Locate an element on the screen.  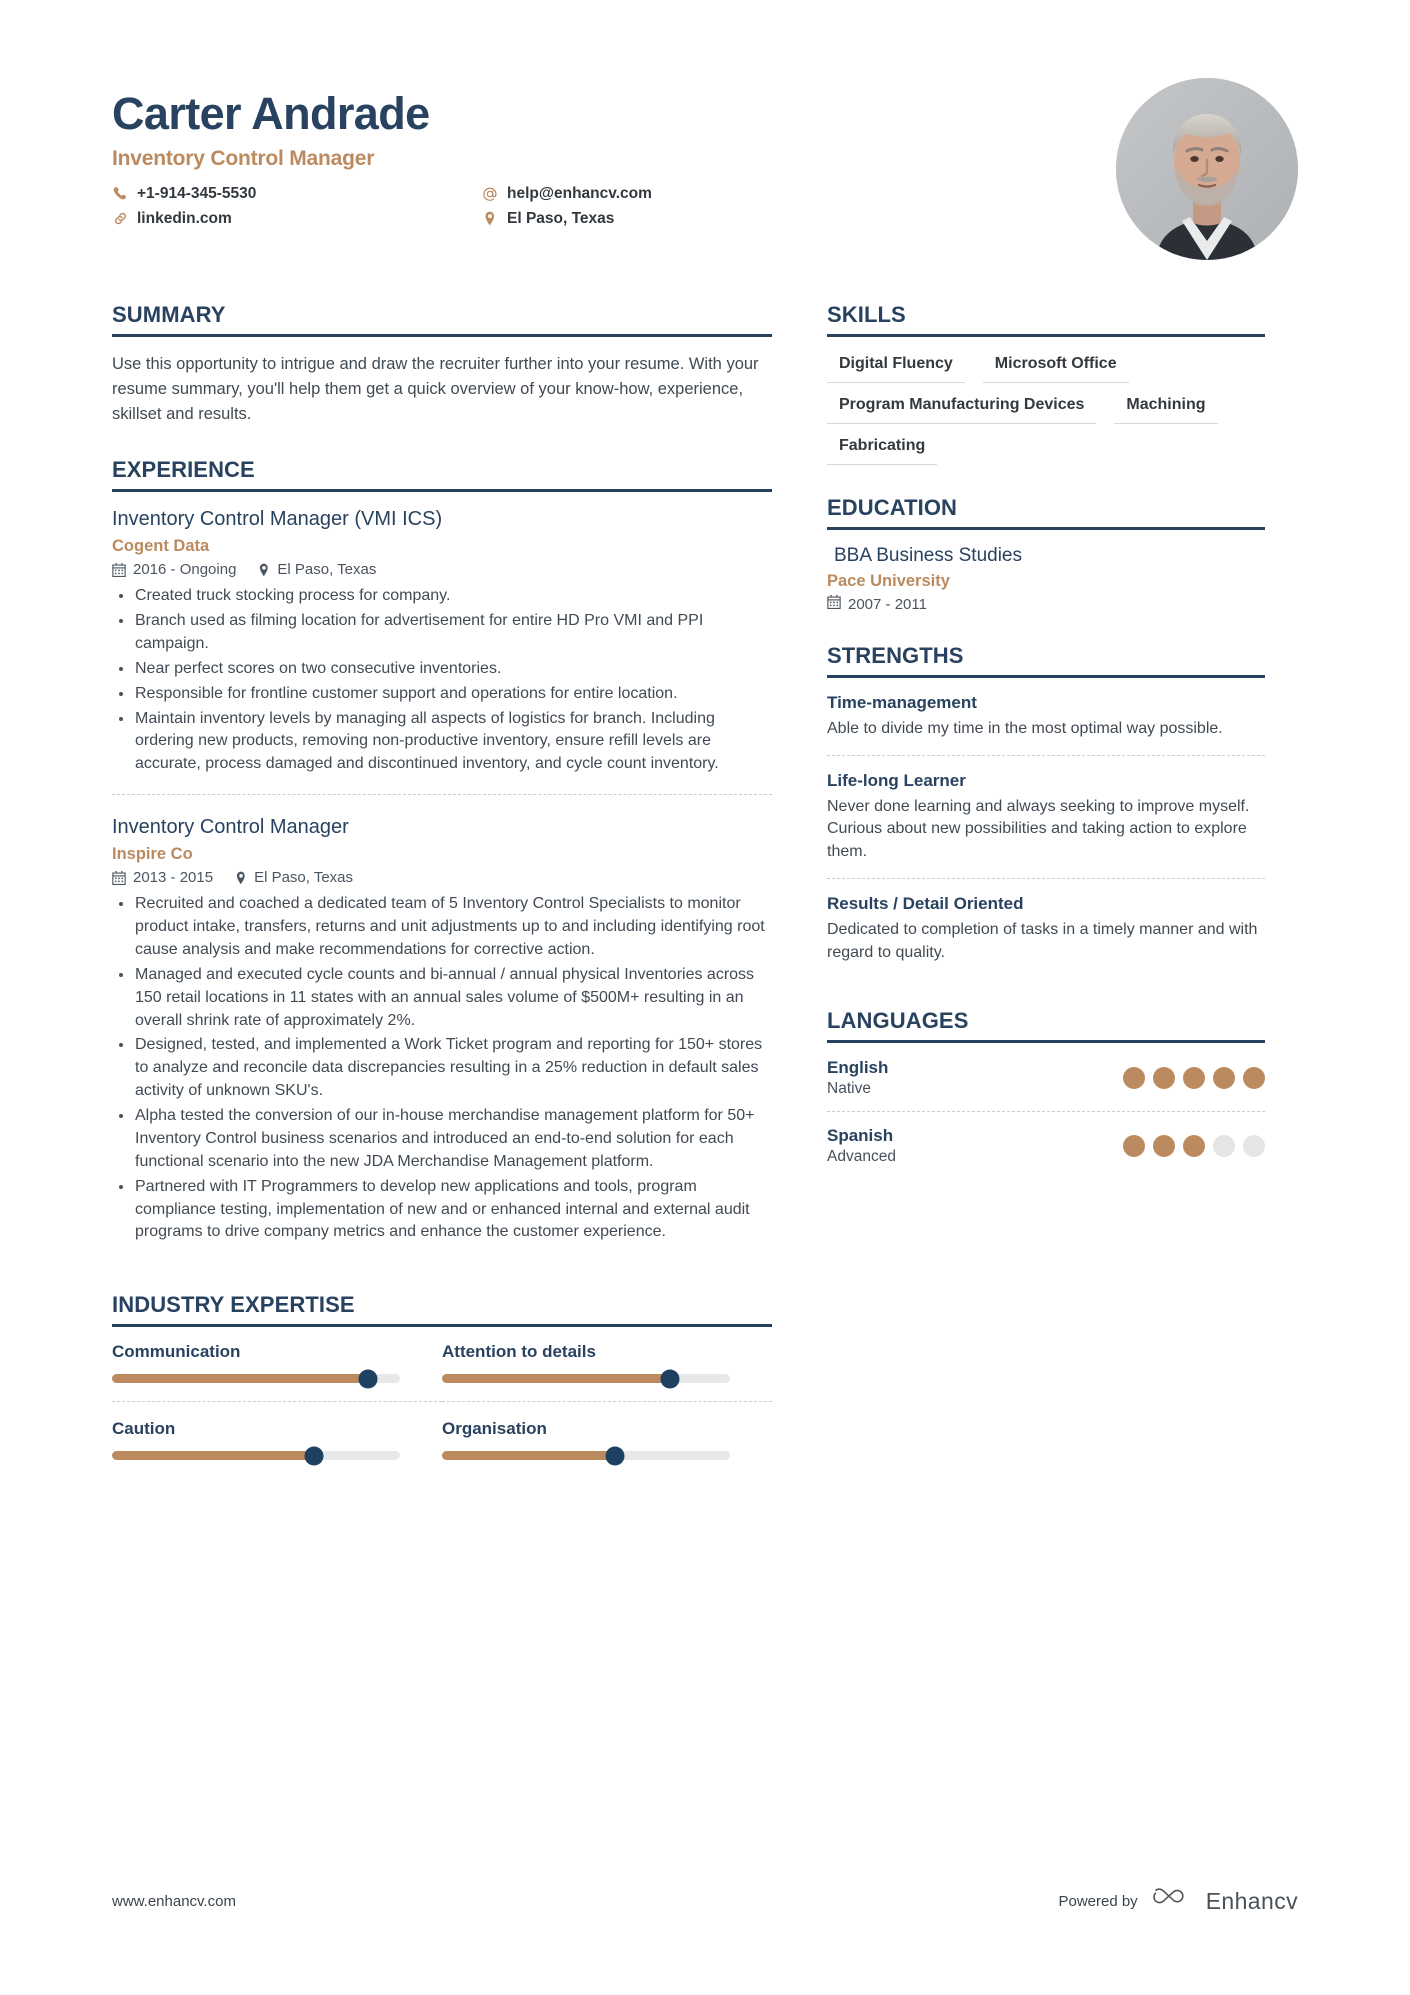
job-company: Cogent Data is located at coordinates (161, 546).